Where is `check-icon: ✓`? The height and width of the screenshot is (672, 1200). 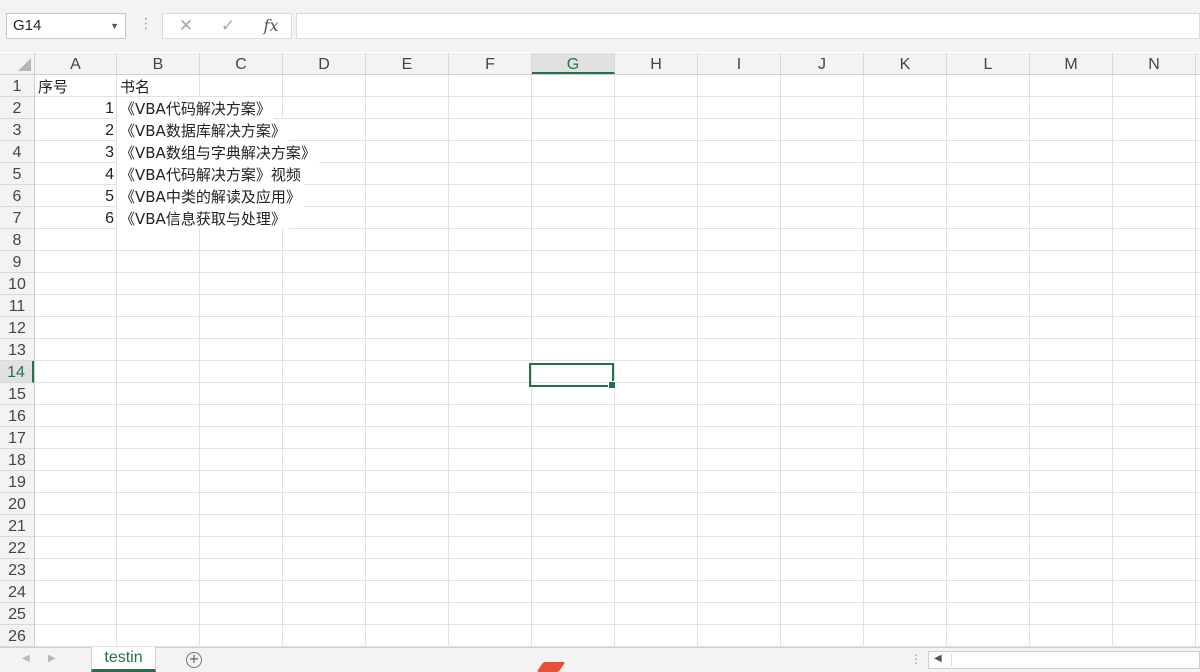 check-icon: ✓ is located at coordinates (228, 26).